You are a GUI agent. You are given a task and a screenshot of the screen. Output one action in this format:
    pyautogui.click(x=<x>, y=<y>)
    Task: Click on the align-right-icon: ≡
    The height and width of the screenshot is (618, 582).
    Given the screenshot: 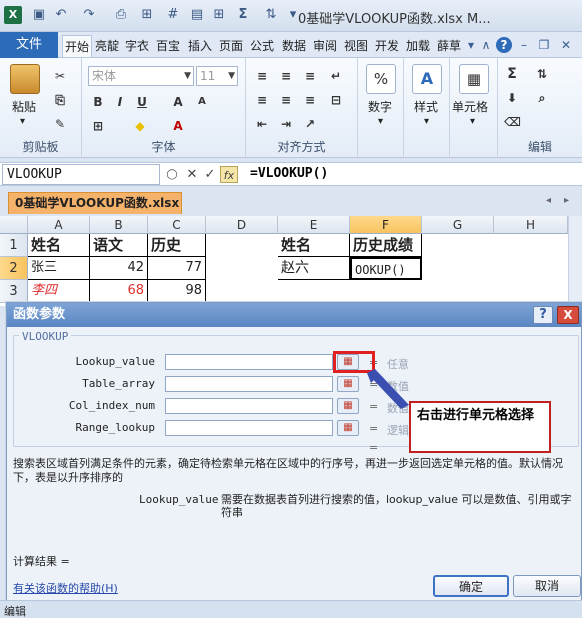 What is the action you would take?
    pyautogui.click(x=310, y=100)
    